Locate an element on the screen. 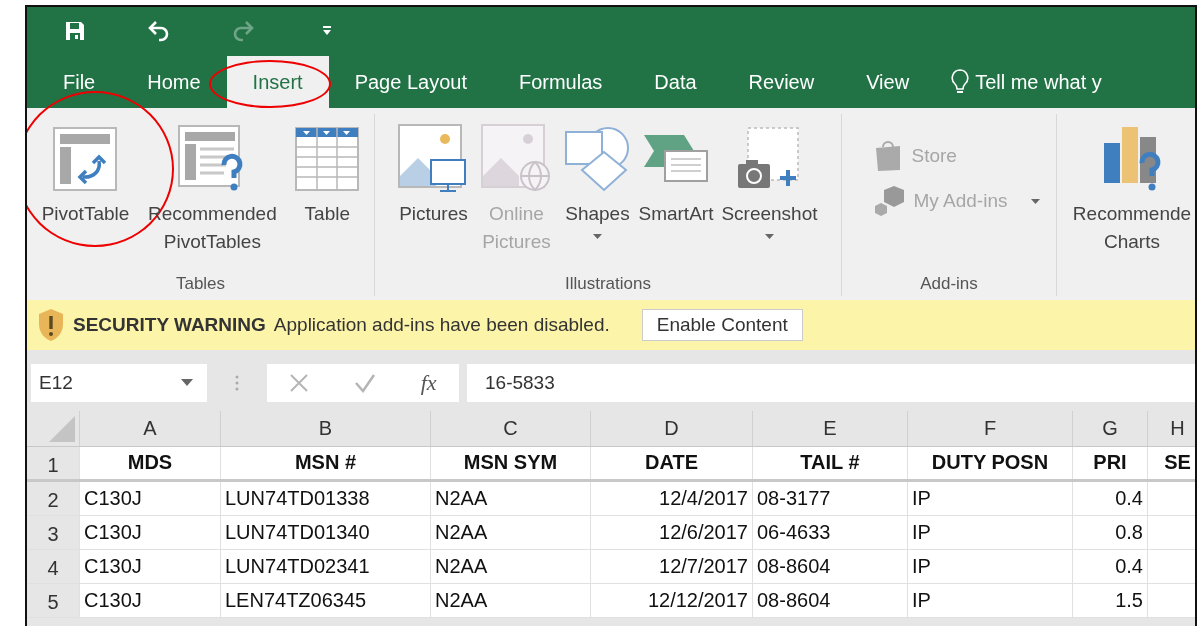 This screenshot has width=1200, height=626. formula-field: 16-5833 is located at coordinates (831, 382).